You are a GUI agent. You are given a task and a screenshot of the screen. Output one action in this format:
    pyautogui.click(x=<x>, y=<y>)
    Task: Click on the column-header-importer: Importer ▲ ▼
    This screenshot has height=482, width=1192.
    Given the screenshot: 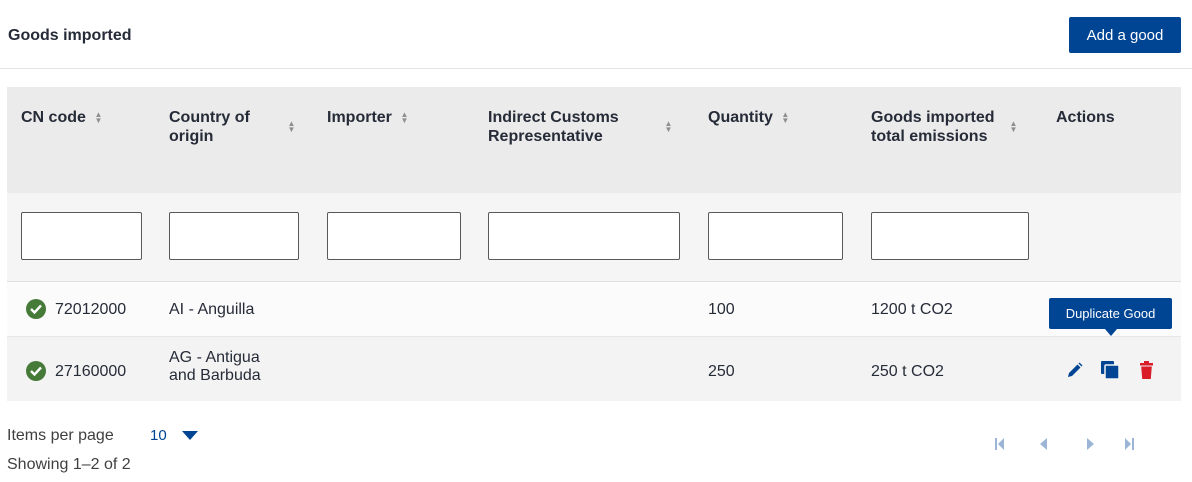 What is the action you would take?
    pyautogui.click(x=368, y=117)
    